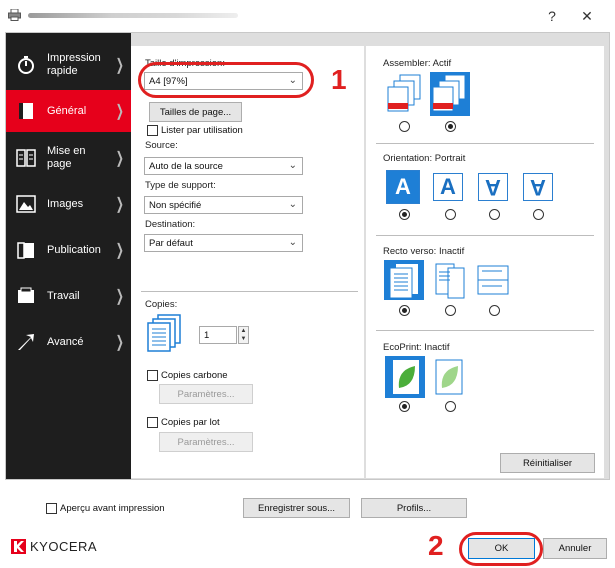 This screenshot has width=615, height=568. I want to click on collate-on-icon, so click(450, 94).